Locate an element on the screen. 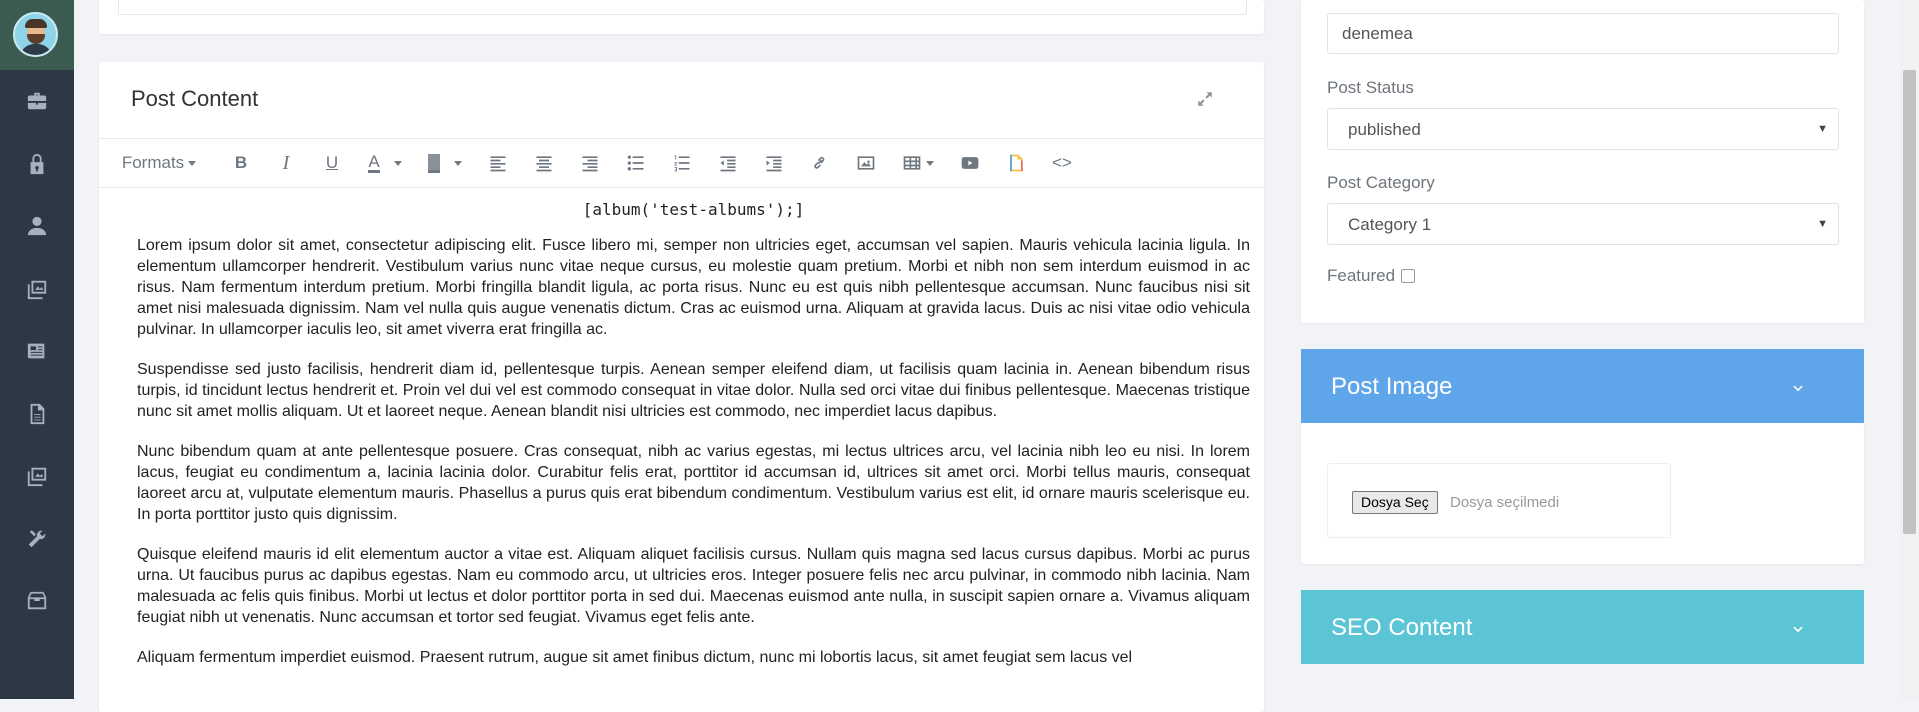  sidebar-item-images is located at coordinates (37, 289).